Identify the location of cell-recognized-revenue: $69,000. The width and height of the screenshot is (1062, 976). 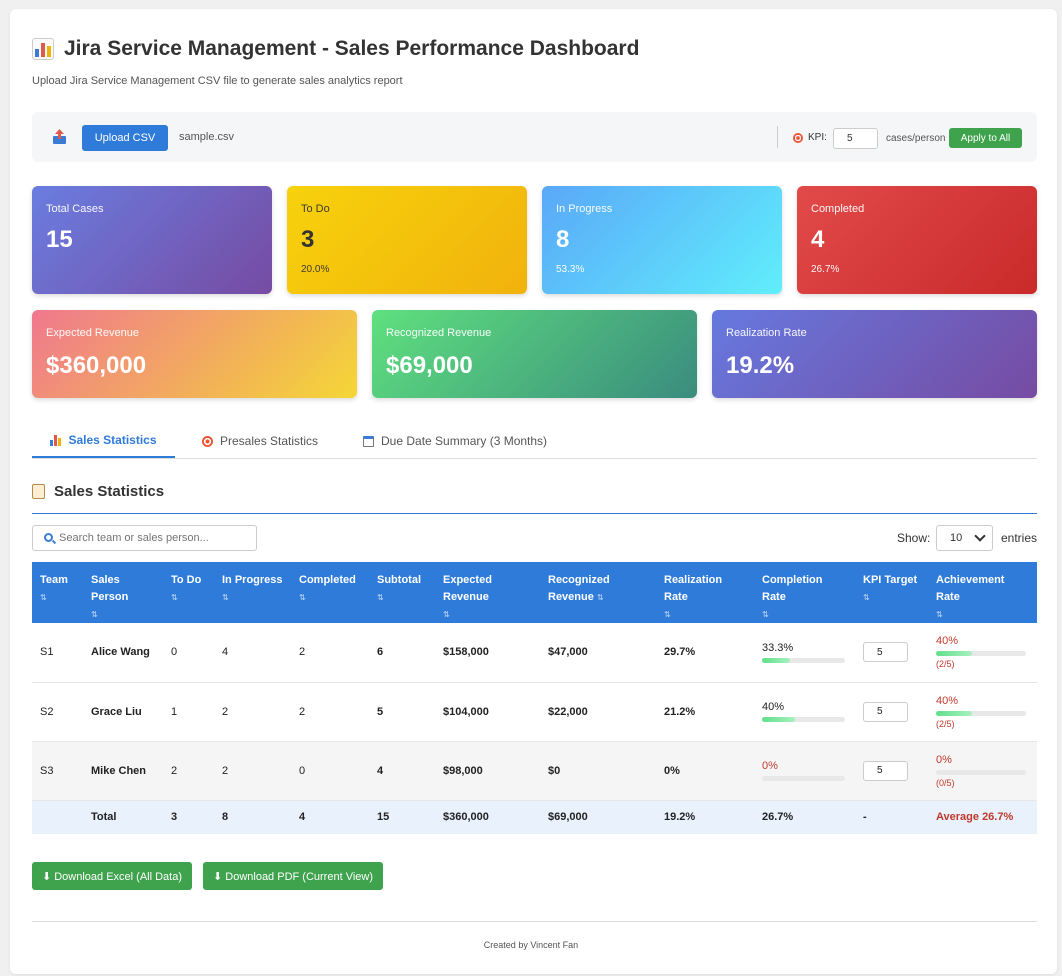
(568, 817).